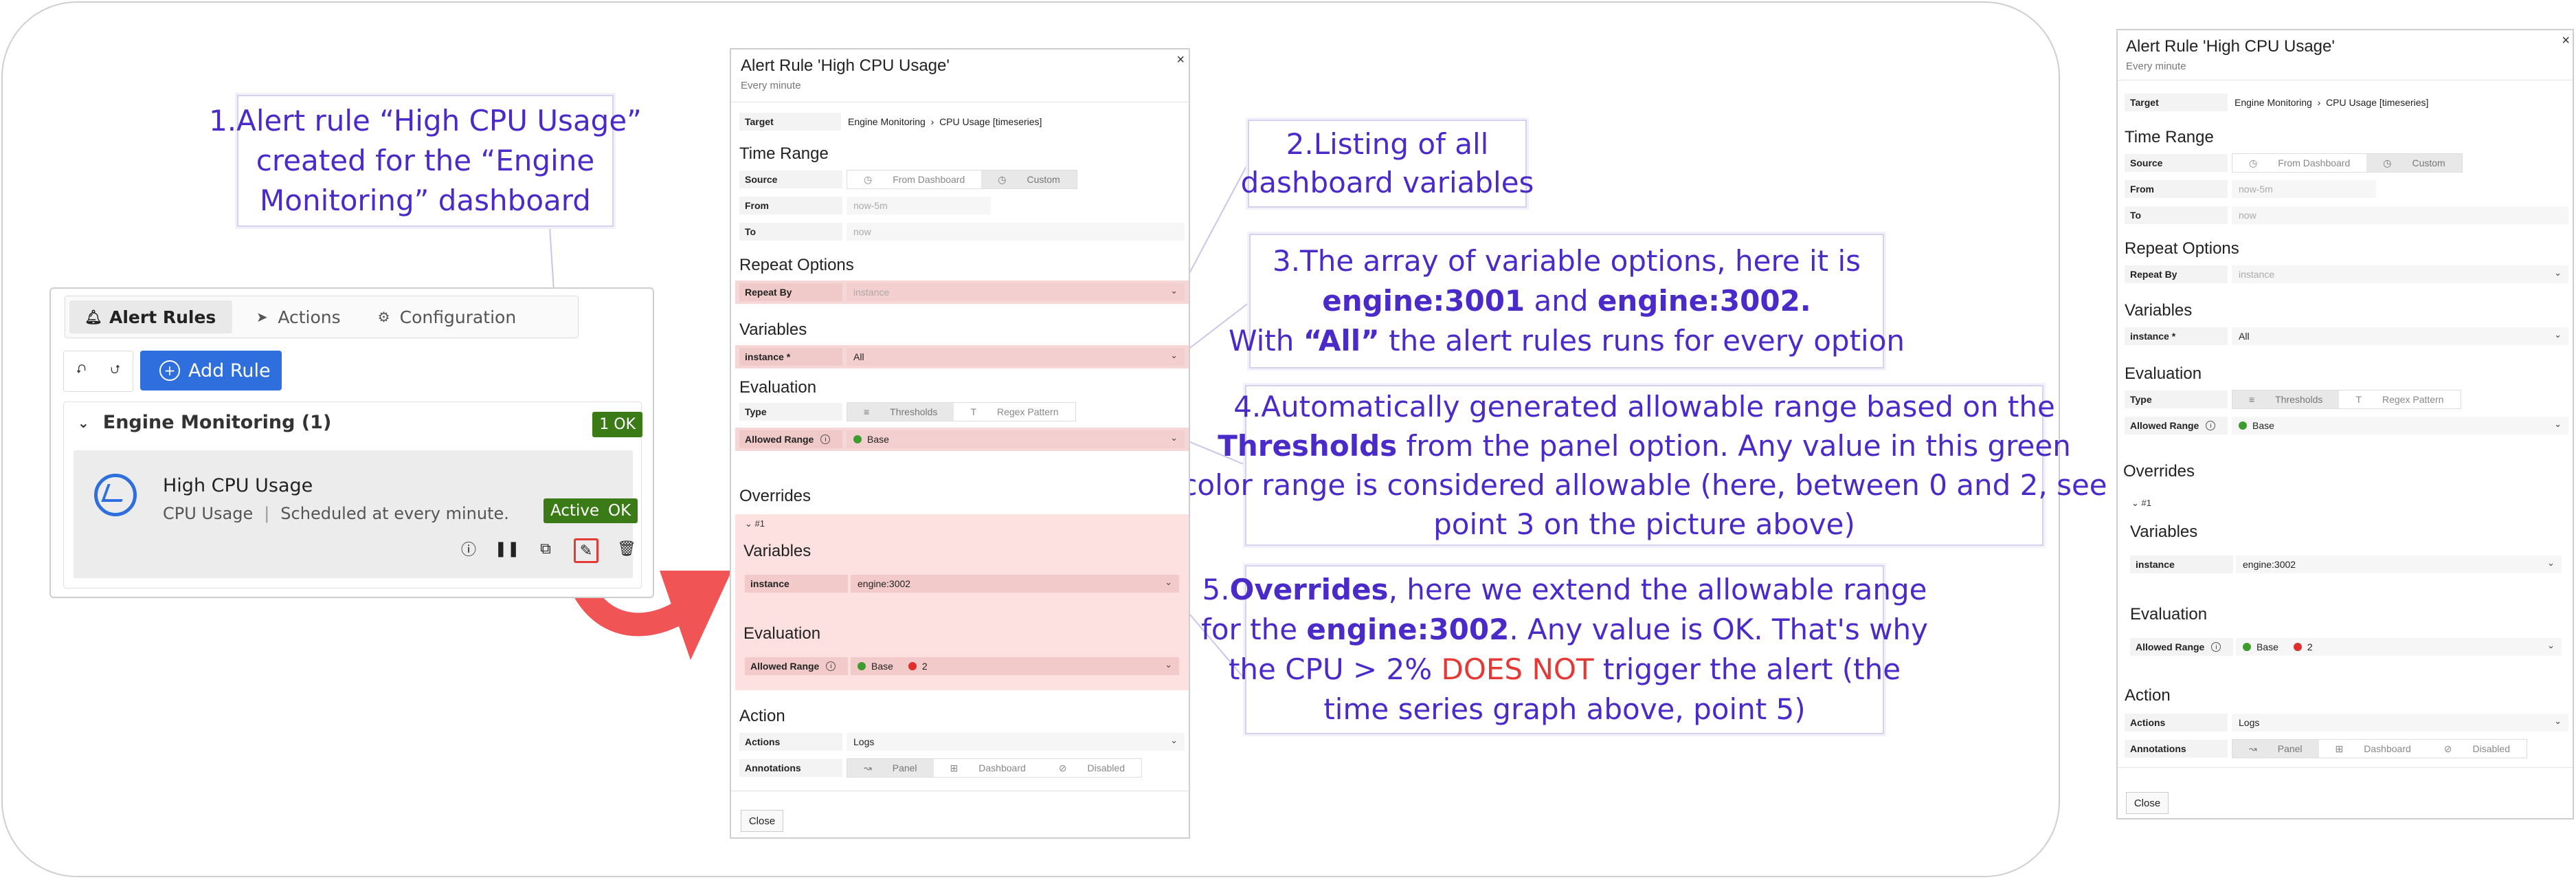 This screenshot has width=2576, height=880. I want to click on rule-source: CPU Usage, so click(208, 513).